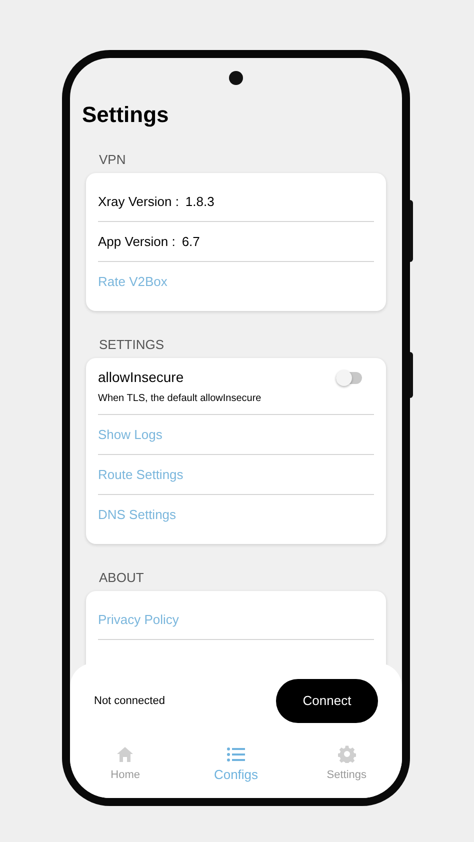 The width and height of the screenshot is (474, 842). Describe the element at coordinates (112, 160) in the screenshot. I see `section-heading: VPN` at that location.